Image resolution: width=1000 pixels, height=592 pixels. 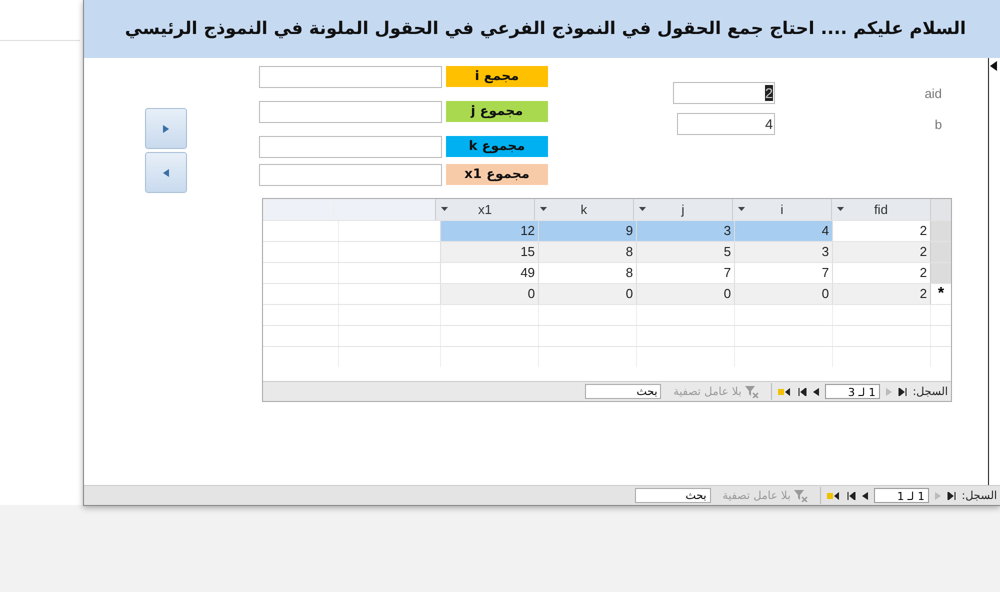 What do you see at coordinates (545, 29) in the screenshot?
I see `window-title: السلام عليكم .... احتاج جمع الحقول في النموذج الفرعي في الحقول الملونة في النموذج الرئيسي` at bounding box center [545, 29].